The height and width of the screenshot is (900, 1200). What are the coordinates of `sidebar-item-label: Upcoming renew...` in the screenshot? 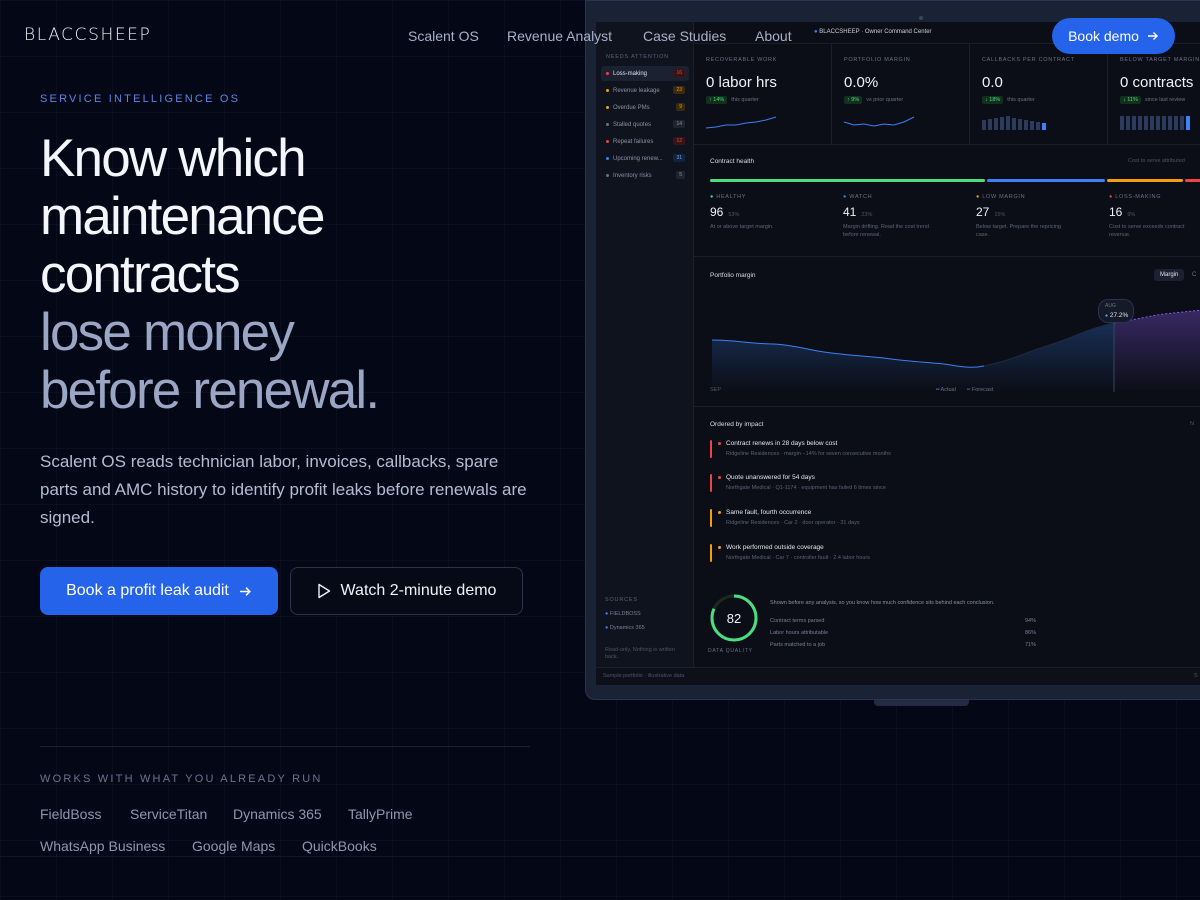 It's located at (638, 158).